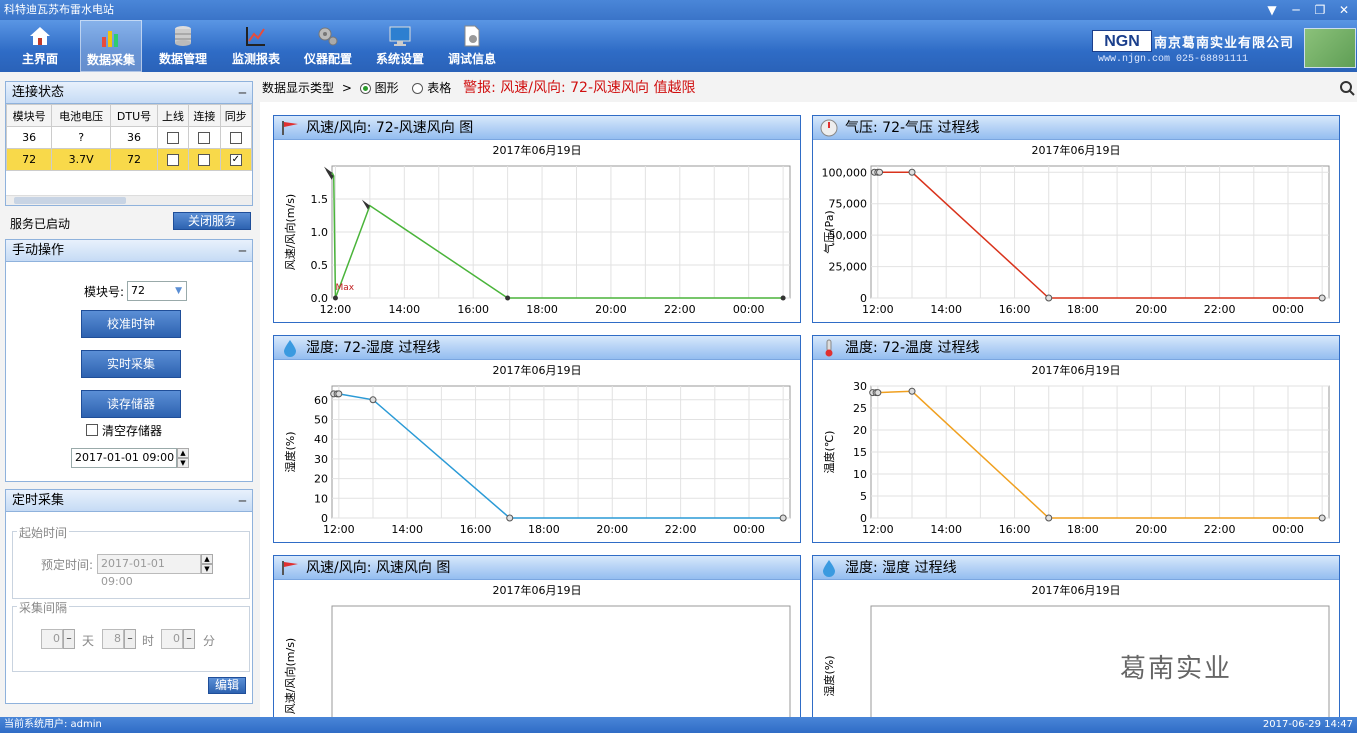 The image size is (1357, 733). I want to click on table-radio-label: 表格, so click(439, 88).